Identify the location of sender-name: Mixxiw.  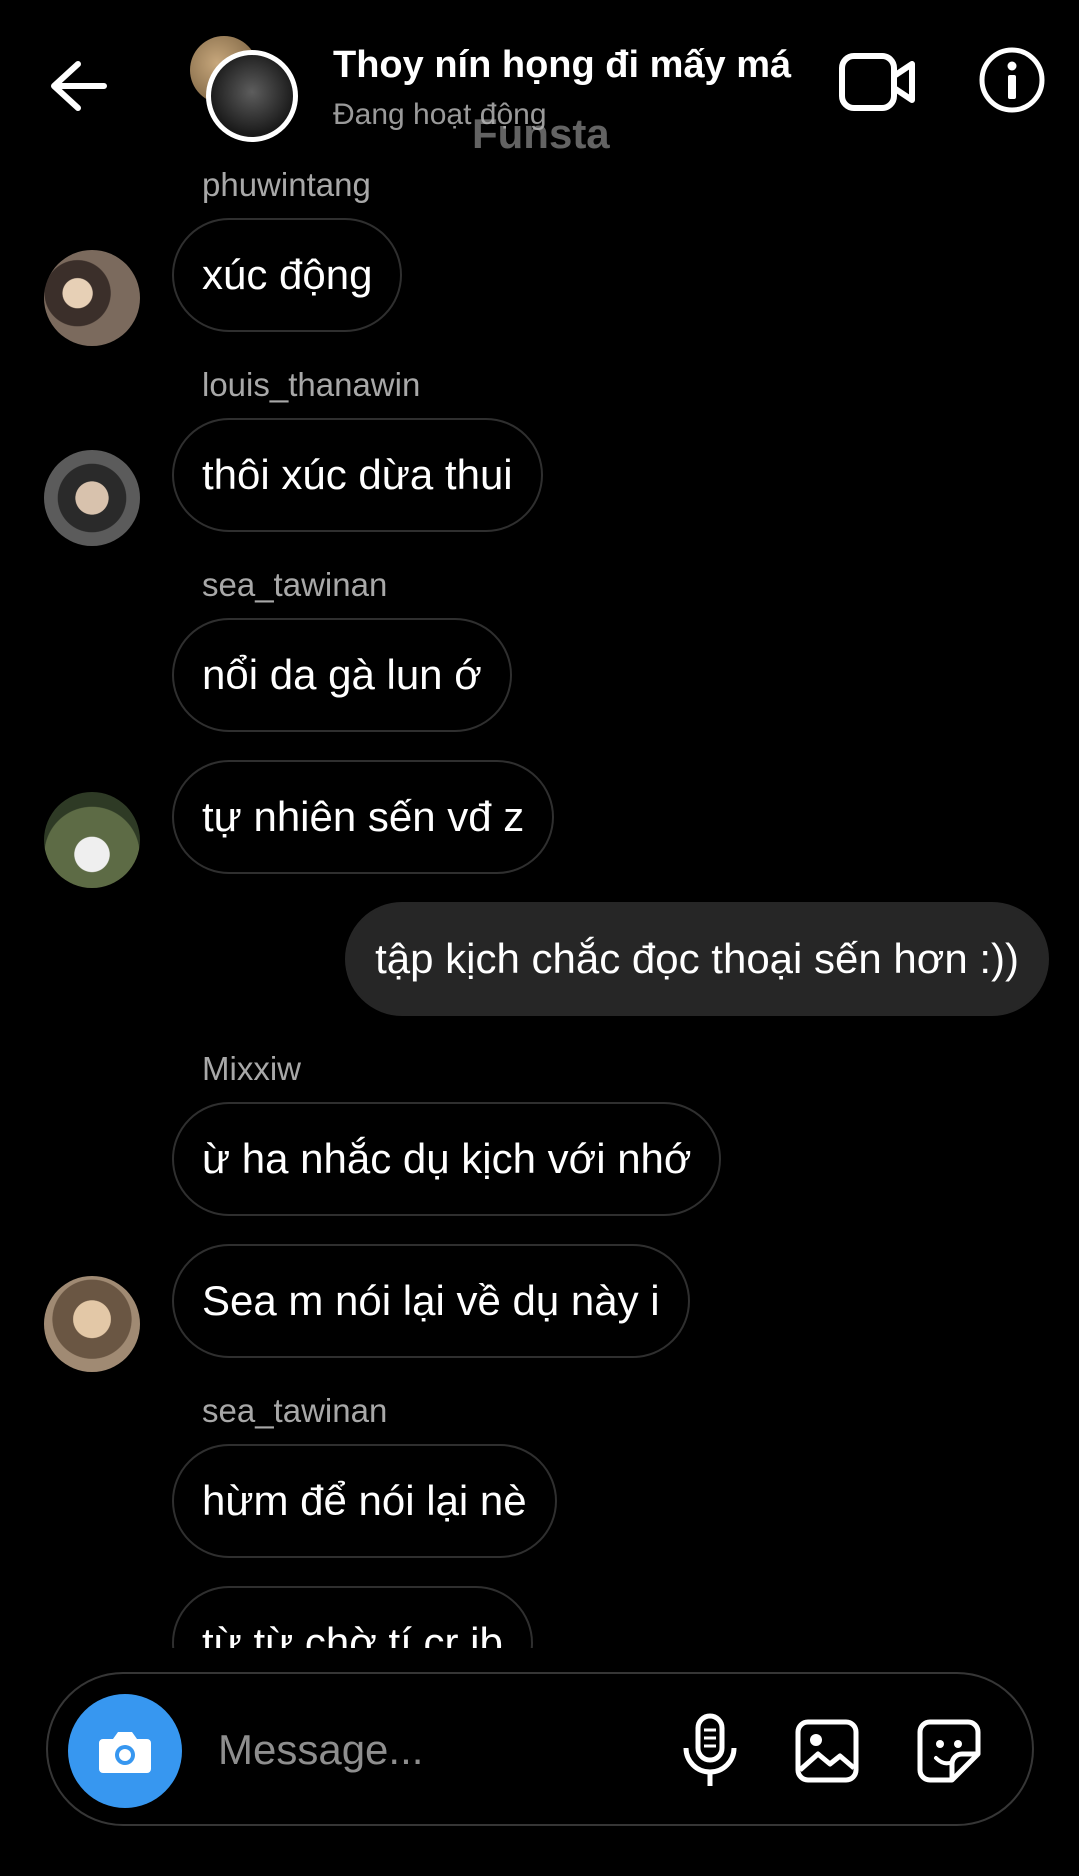
(251, 1068).